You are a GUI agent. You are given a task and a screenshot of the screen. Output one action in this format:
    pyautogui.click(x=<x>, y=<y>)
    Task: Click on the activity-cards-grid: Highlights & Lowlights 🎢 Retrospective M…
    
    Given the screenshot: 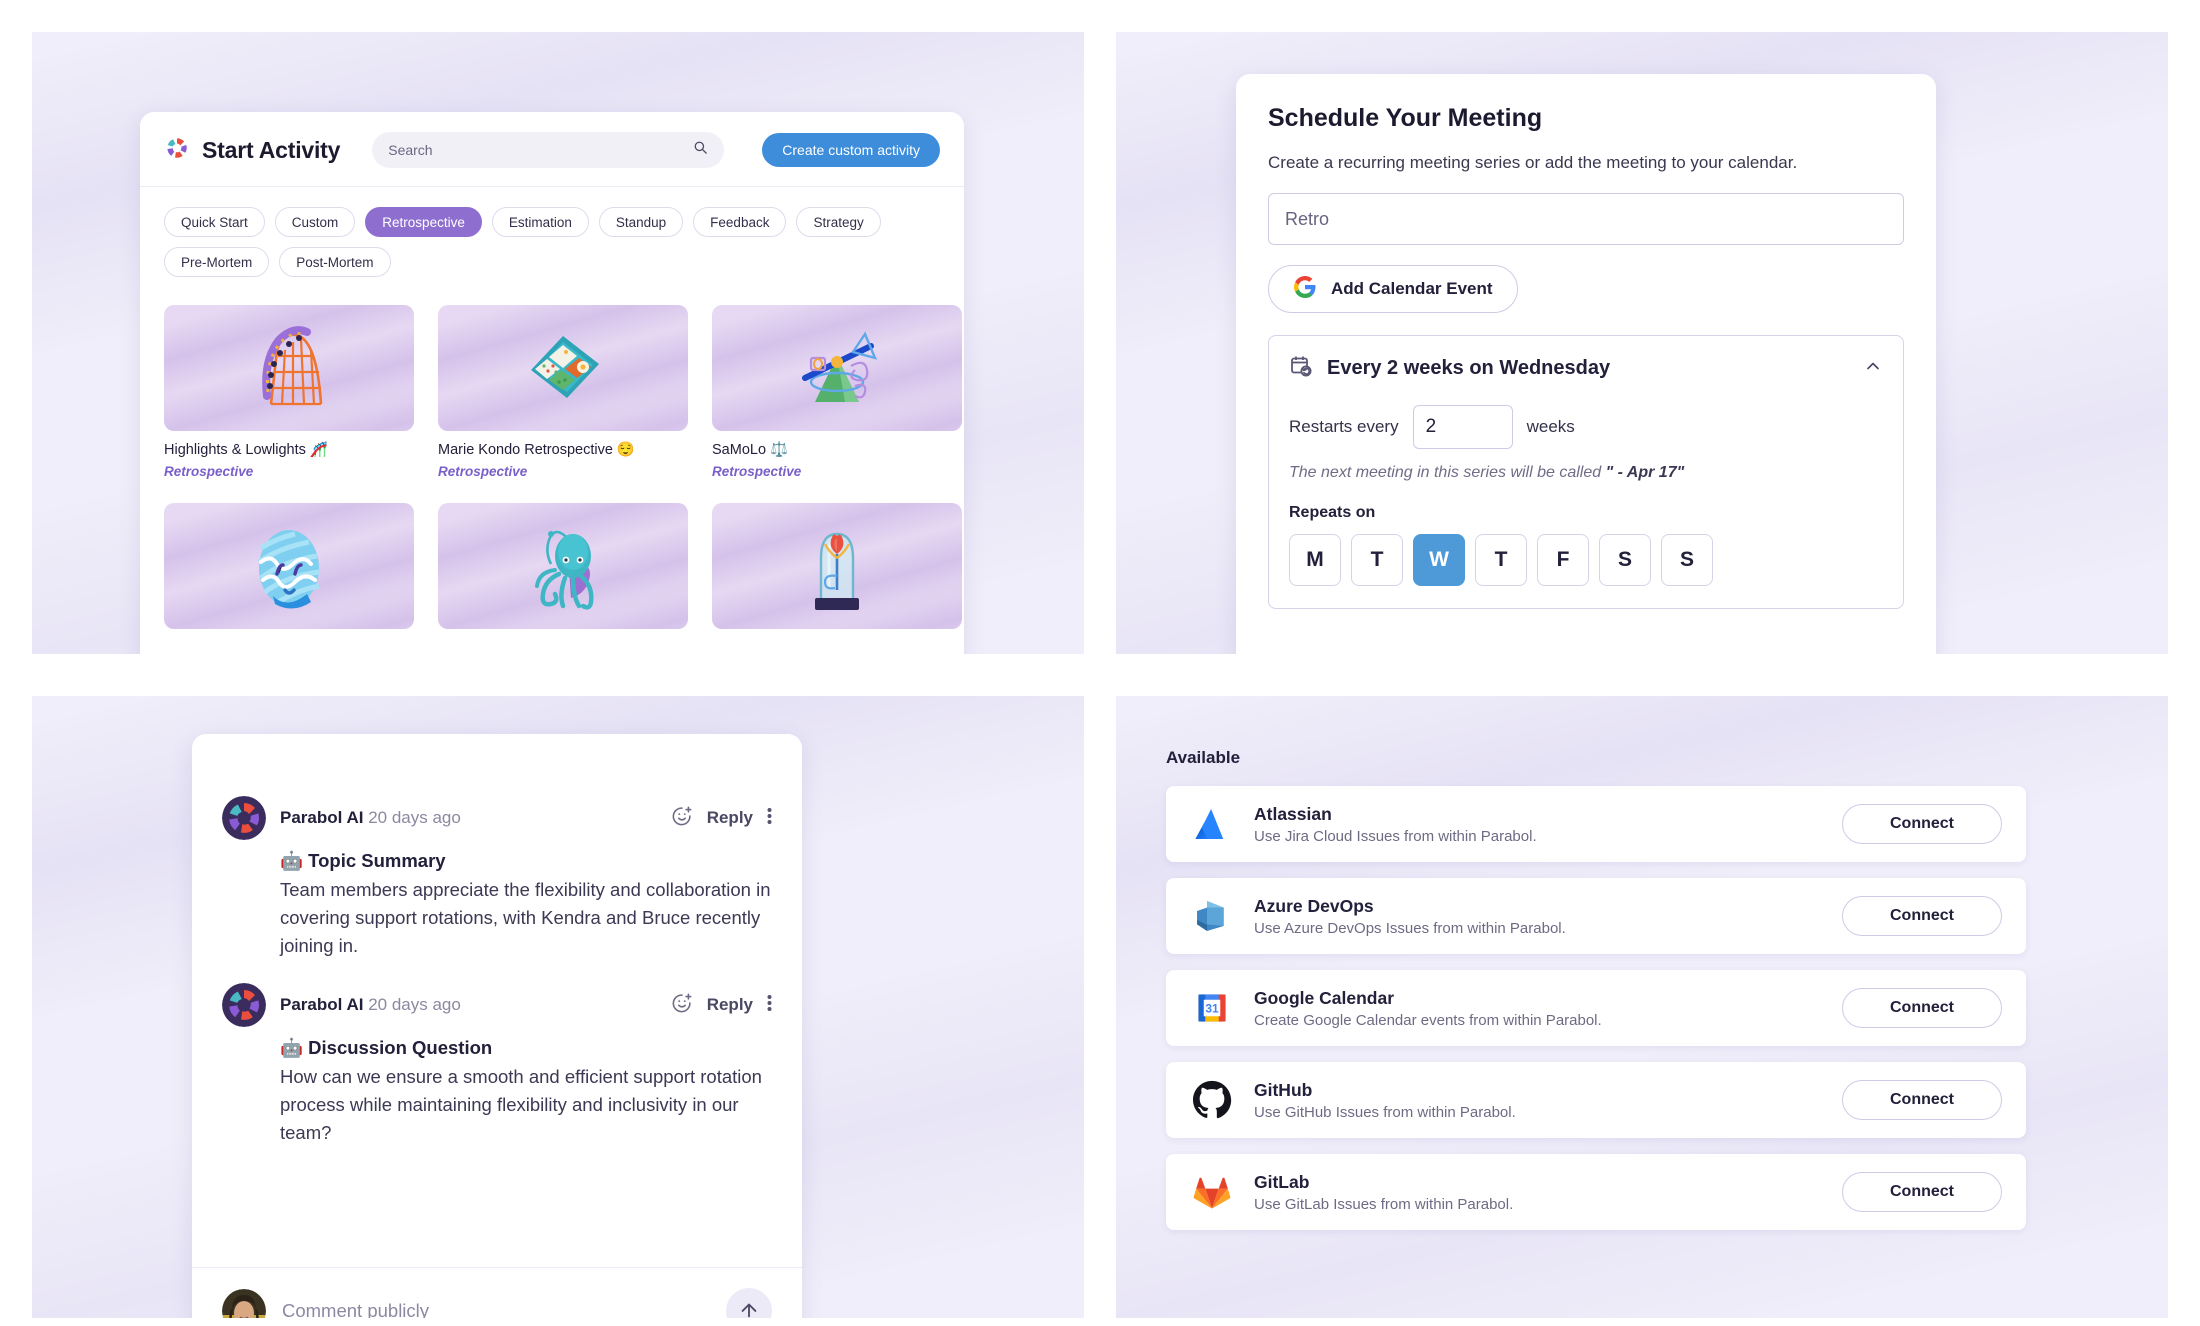 What is the action you would take?
    pyautogui.click(x=552, y=458)
    